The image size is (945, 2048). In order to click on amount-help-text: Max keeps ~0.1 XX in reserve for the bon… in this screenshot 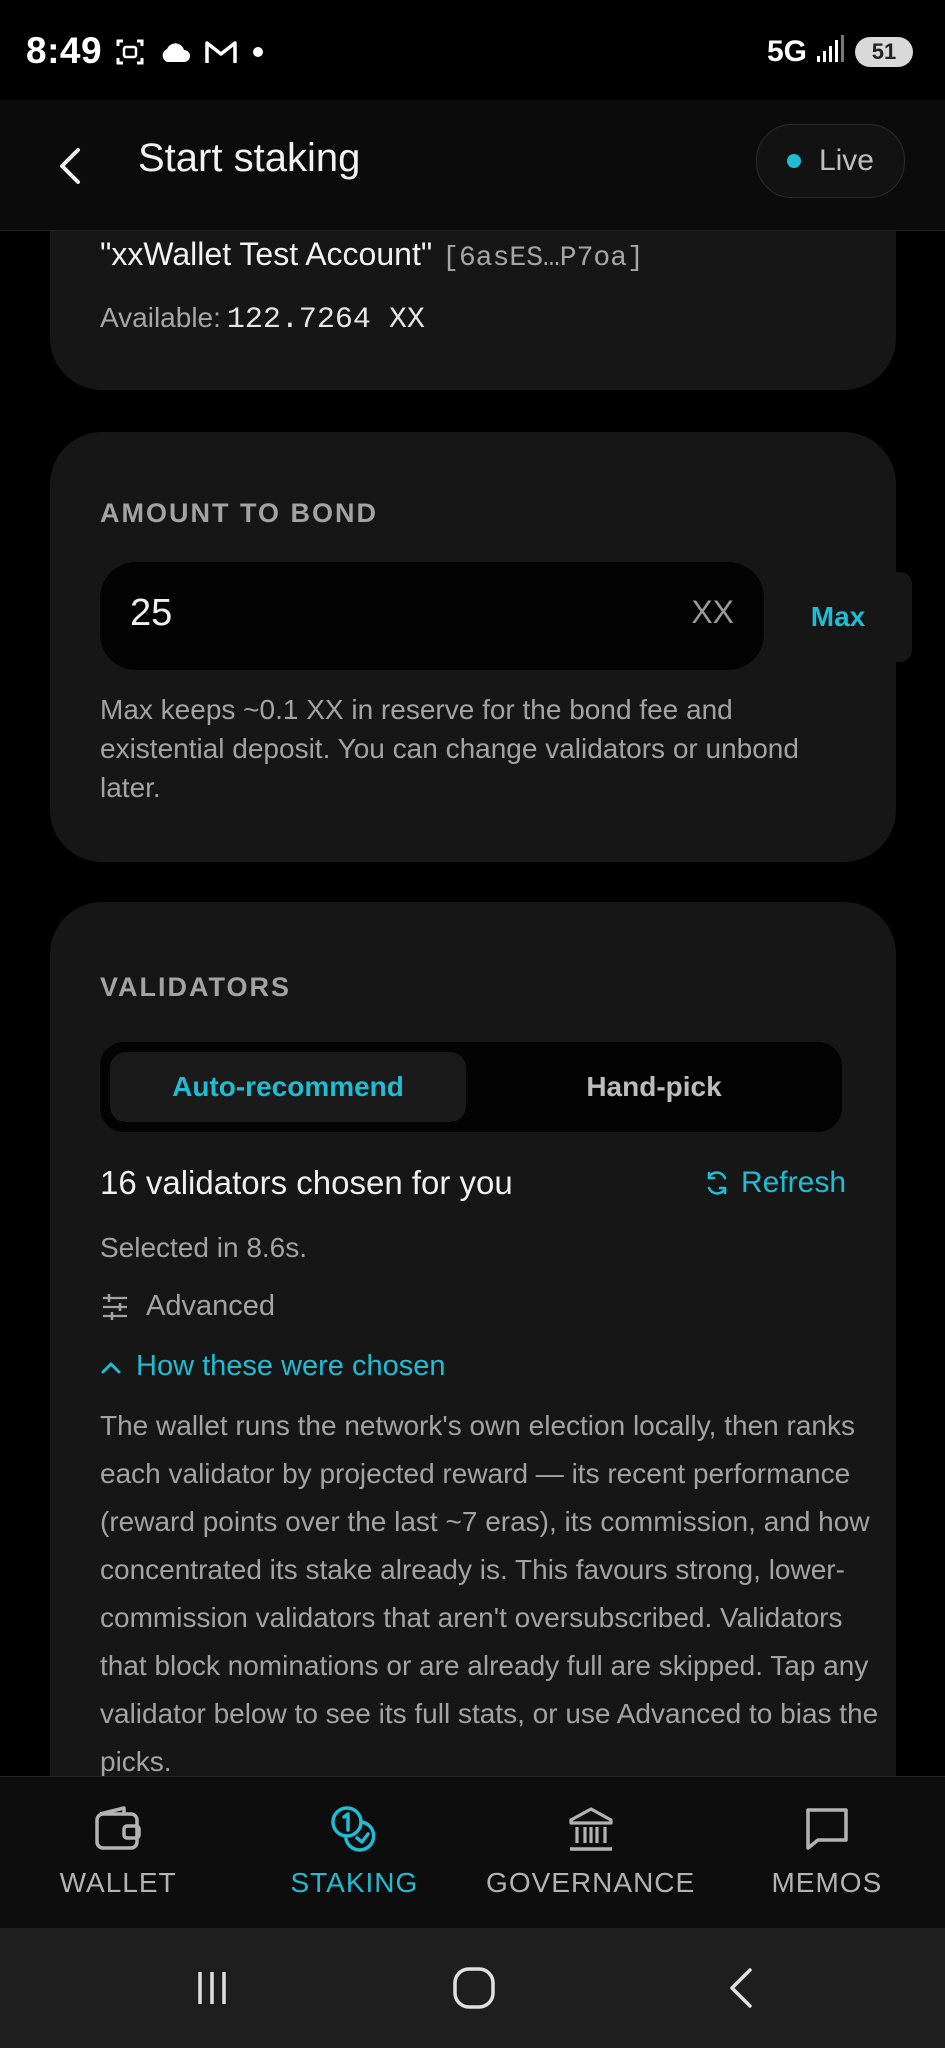, I will do `click(449, 748)`.